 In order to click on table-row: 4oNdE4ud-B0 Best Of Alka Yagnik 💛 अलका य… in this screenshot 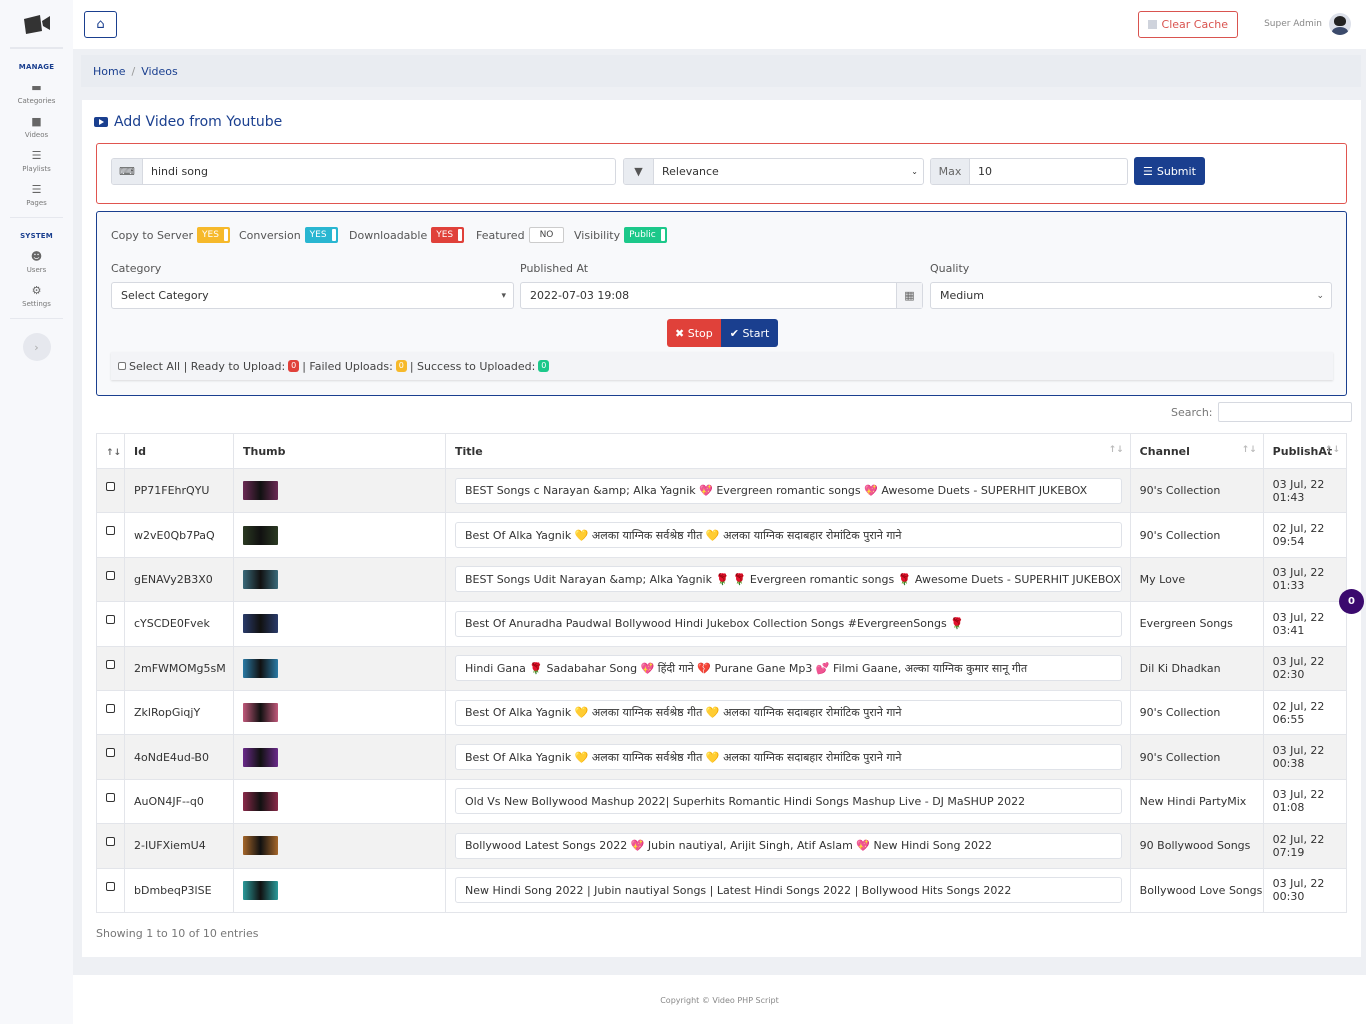, I will do `click(722, 757)`.